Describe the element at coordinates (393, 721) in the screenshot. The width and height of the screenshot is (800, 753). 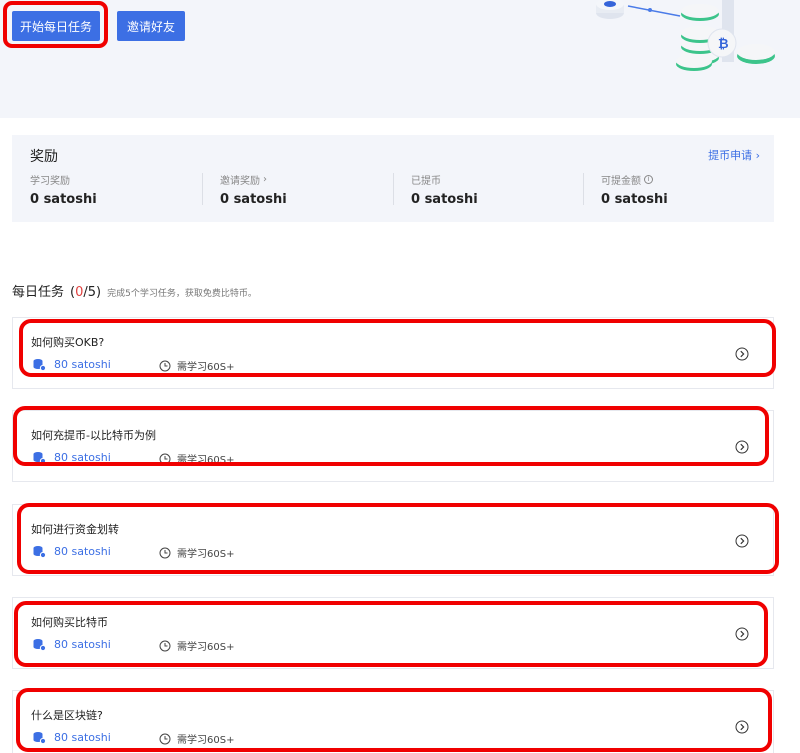
I see `task-card: 什么是区块链? 80 satoshi 需学习60S+` at that location.